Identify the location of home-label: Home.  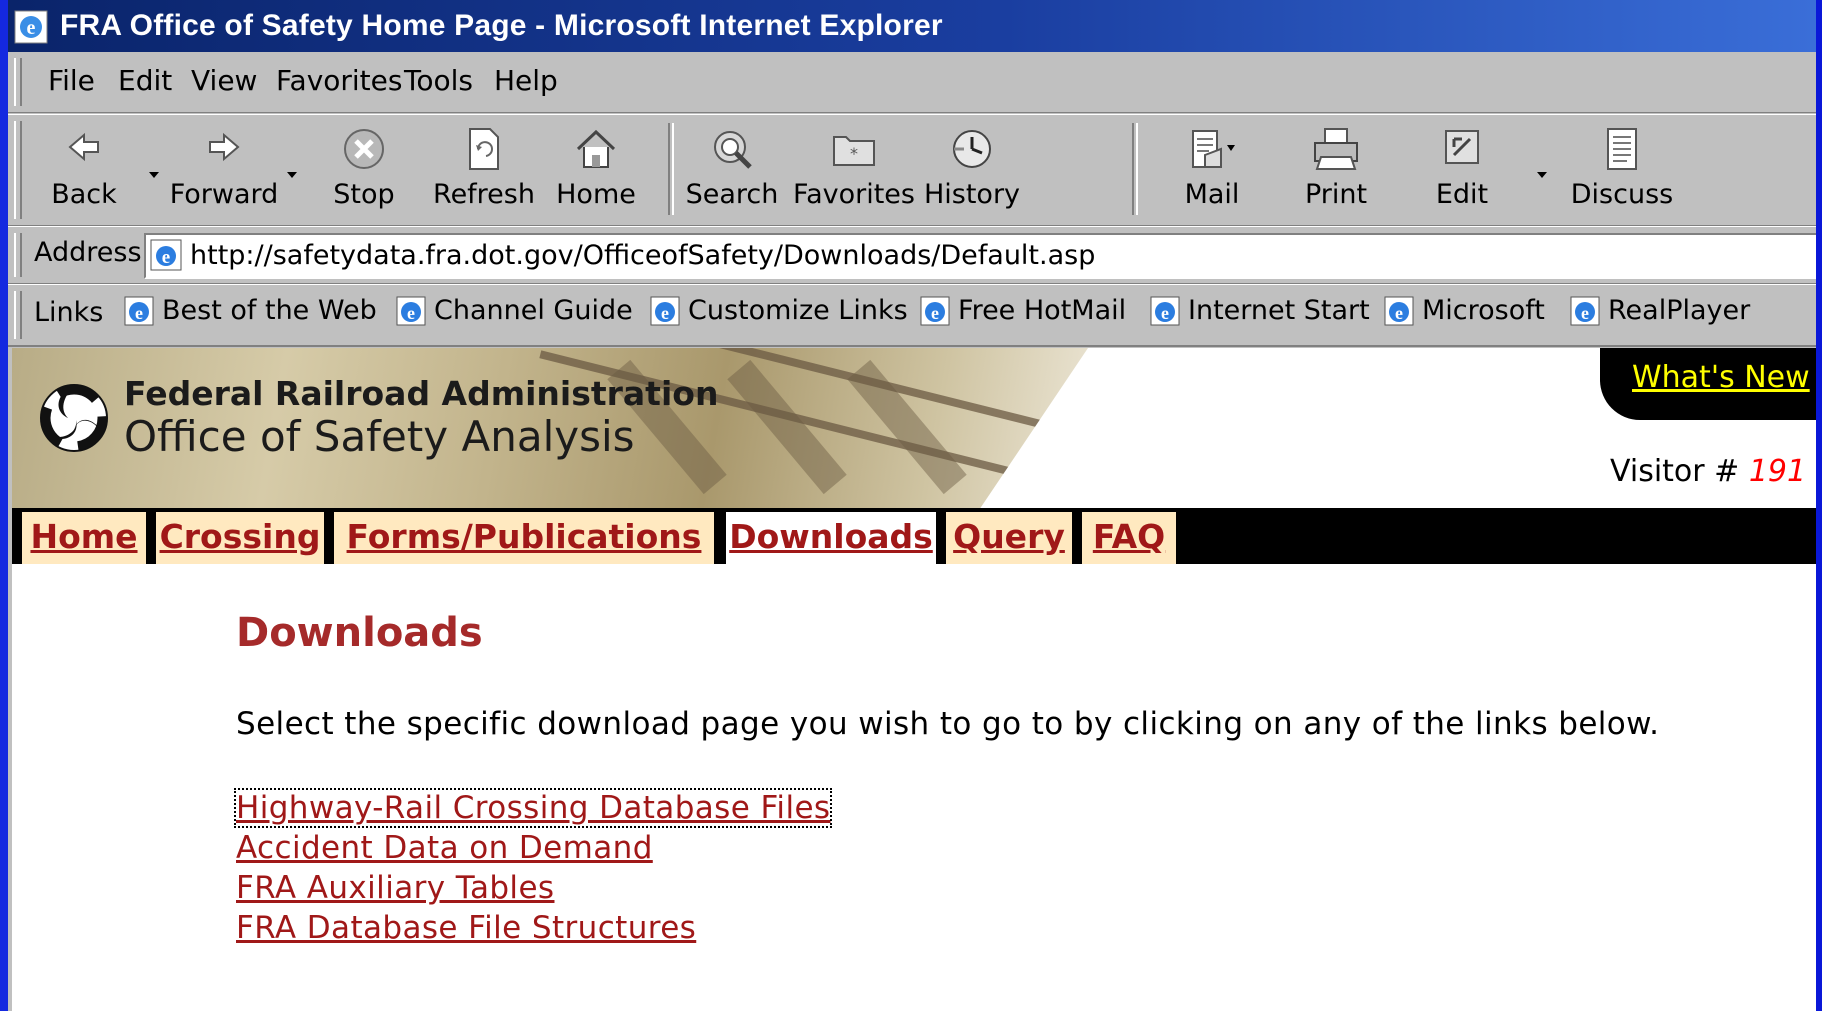
(596, 194).